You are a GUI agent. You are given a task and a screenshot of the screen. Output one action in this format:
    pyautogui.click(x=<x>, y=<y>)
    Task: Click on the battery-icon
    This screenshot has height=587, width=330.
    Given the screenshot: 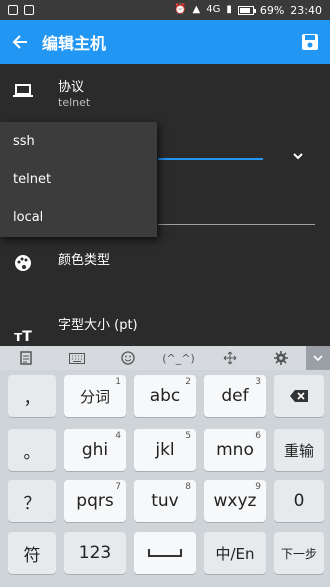 What is the action you would take?
    pyautogui.click(x=246, y=10)
    